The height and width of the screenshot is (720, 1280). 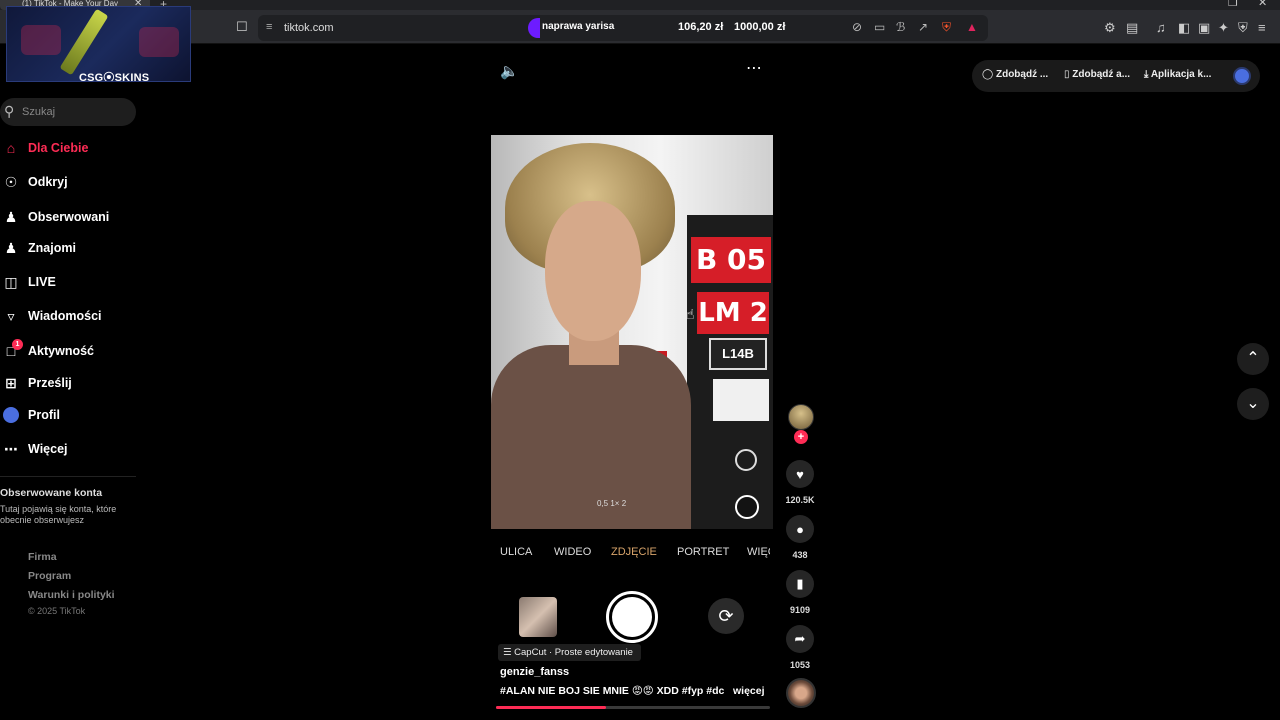 I want to click on footer-link-program: Program, so click(x=49, y=576).